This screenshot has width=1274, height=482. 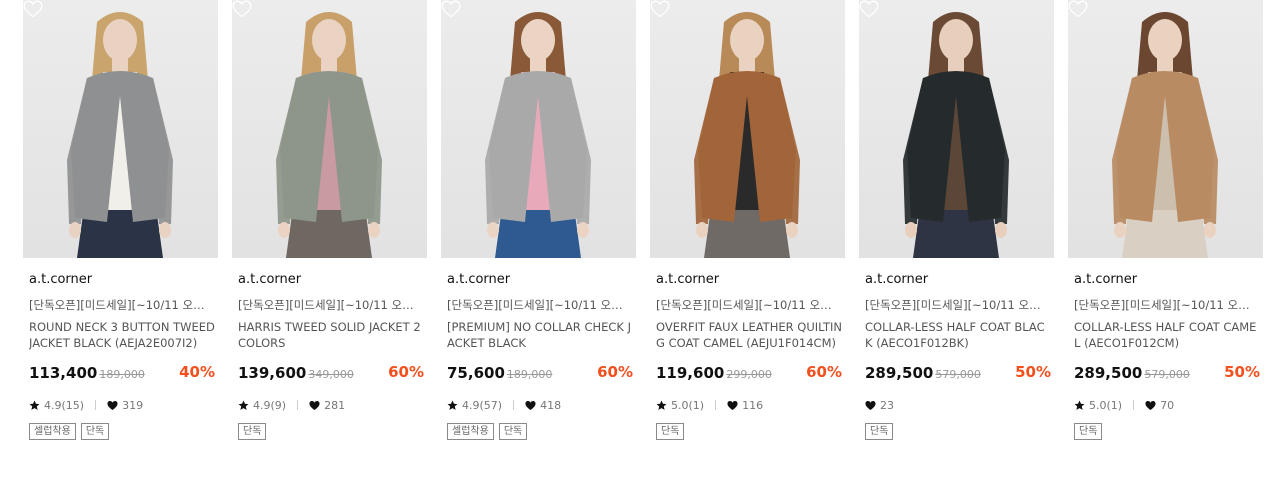 I want to click on price-row: 139,600 349,000 60%, so click(x=331, y=374).